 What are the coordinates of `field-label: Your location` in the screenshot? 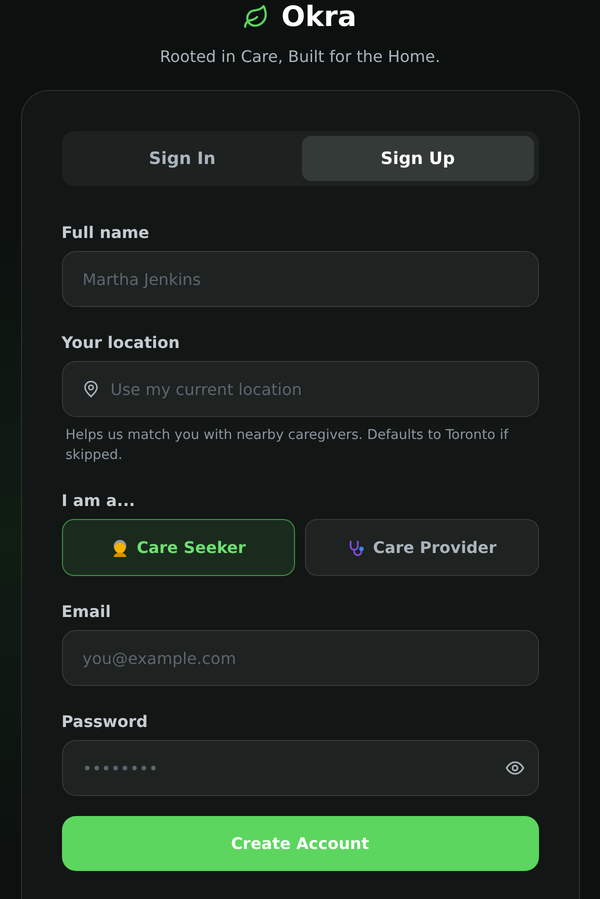 It's located at (121, 342).